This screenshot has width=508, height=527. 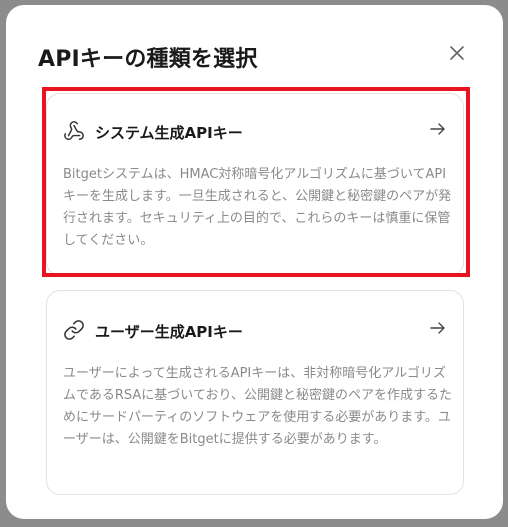 What do you see at coordinates (169, 332) in the screenshot?
I see `option-title: ユーザー生成APIキー` at bounding box center [169, 332].